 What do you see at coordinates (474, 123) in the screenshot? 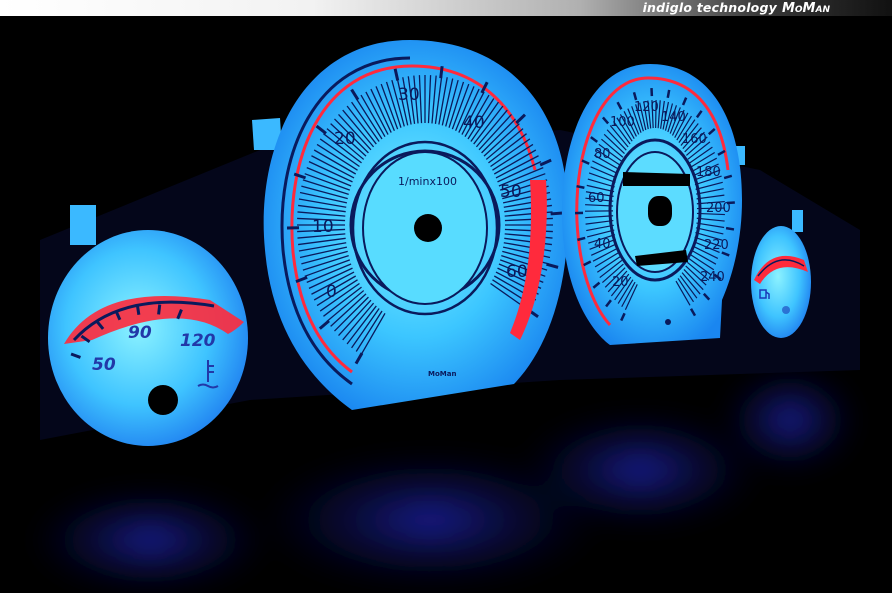
I see `tach-label-40: 40` at bounding box center [474, 123].